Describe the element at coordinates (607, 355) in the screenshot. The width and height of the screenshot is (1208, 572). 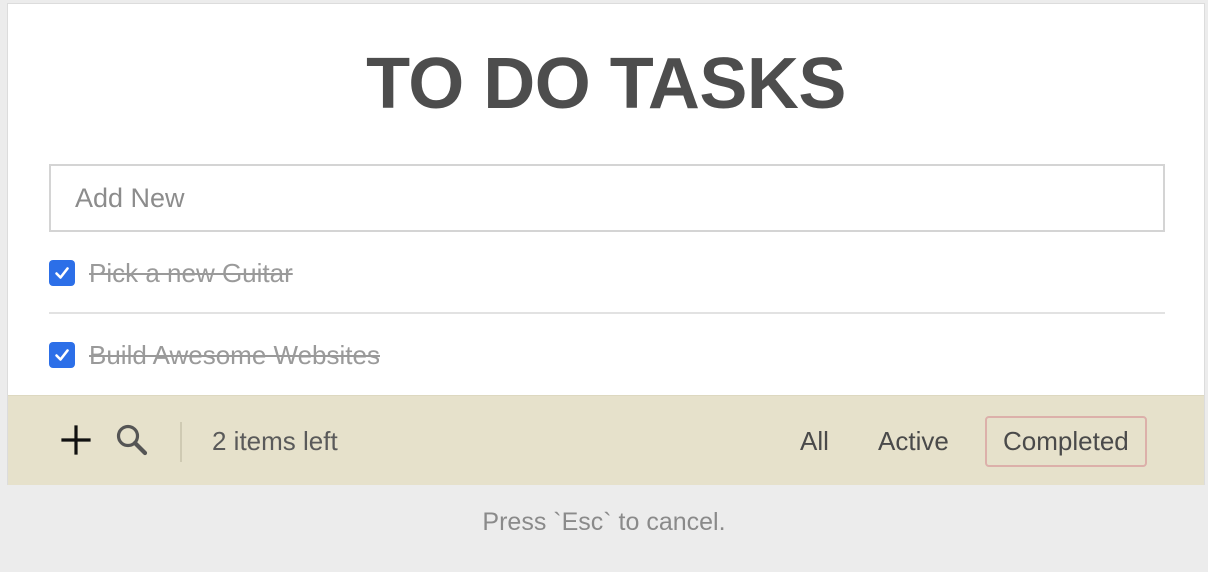
I see `task-item: Build Awesome Websites` at that location.